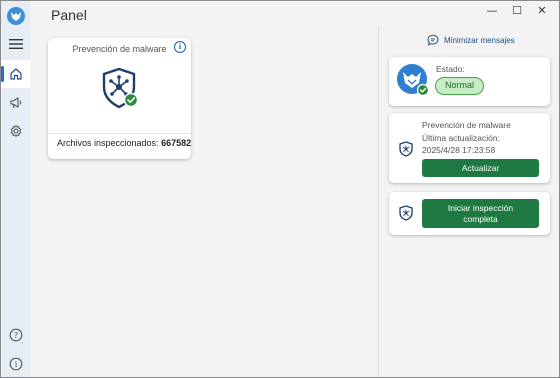 This screenshot has width=560, height=378. What do you see at coordinates (119, 49) in the screenshot?
I see `card-title: Prevención de malware` at bounding box center [119, 49].